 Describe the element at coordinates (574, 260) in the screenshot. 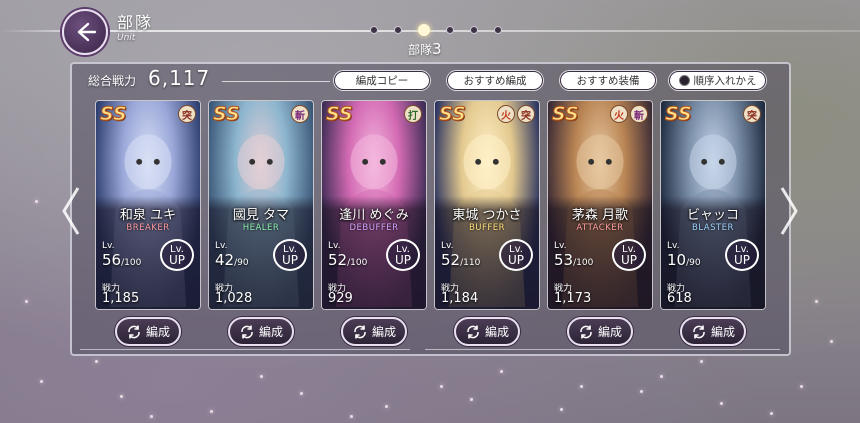

I see `level-value: 53/100` at that location.